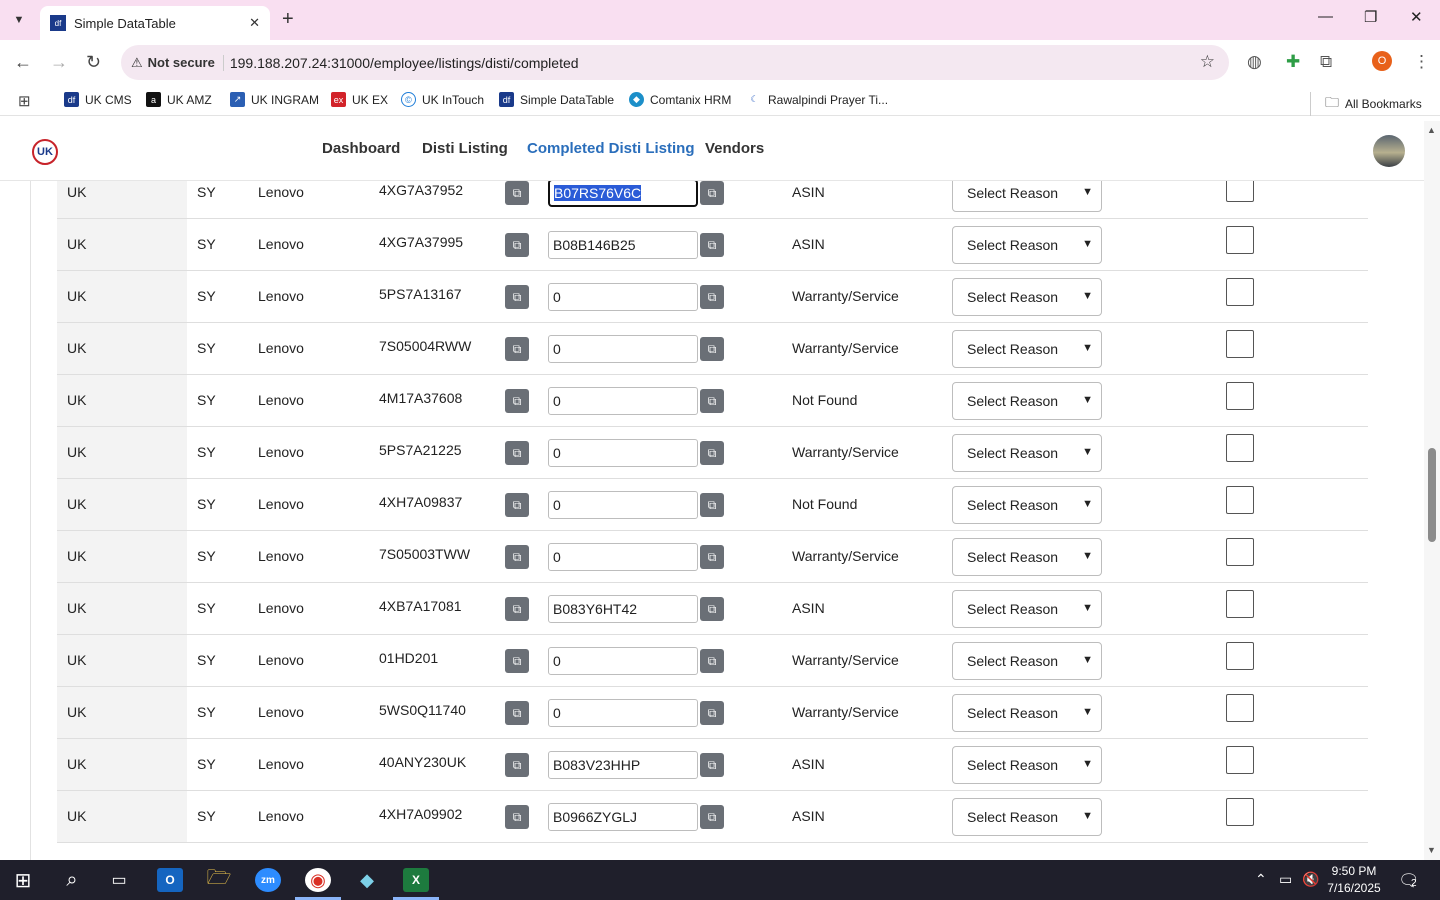 The image size is (1440, 900). Describe the element at coordinates (268, 880) in the screenshot. I see `zoom-icon: zm` at that location.